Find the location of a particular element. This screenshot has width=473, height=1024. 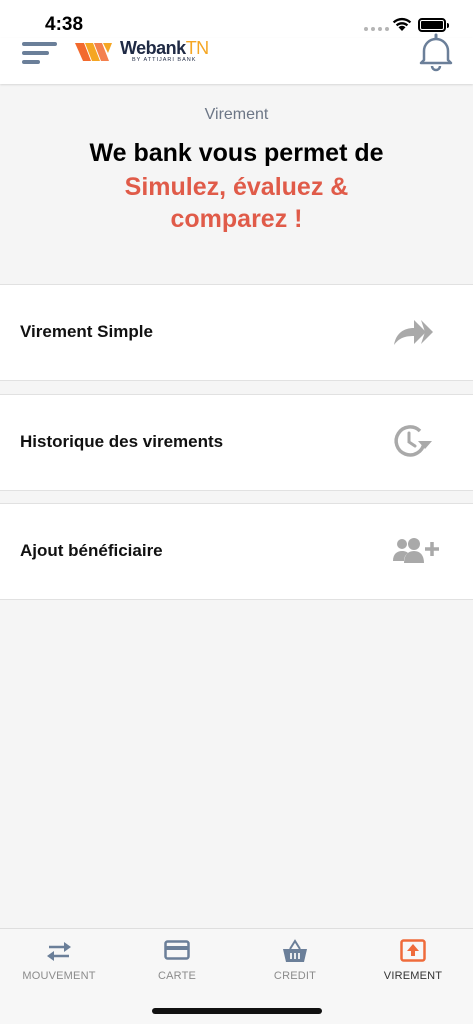

basket-icon is located at coordinates (295, 950).